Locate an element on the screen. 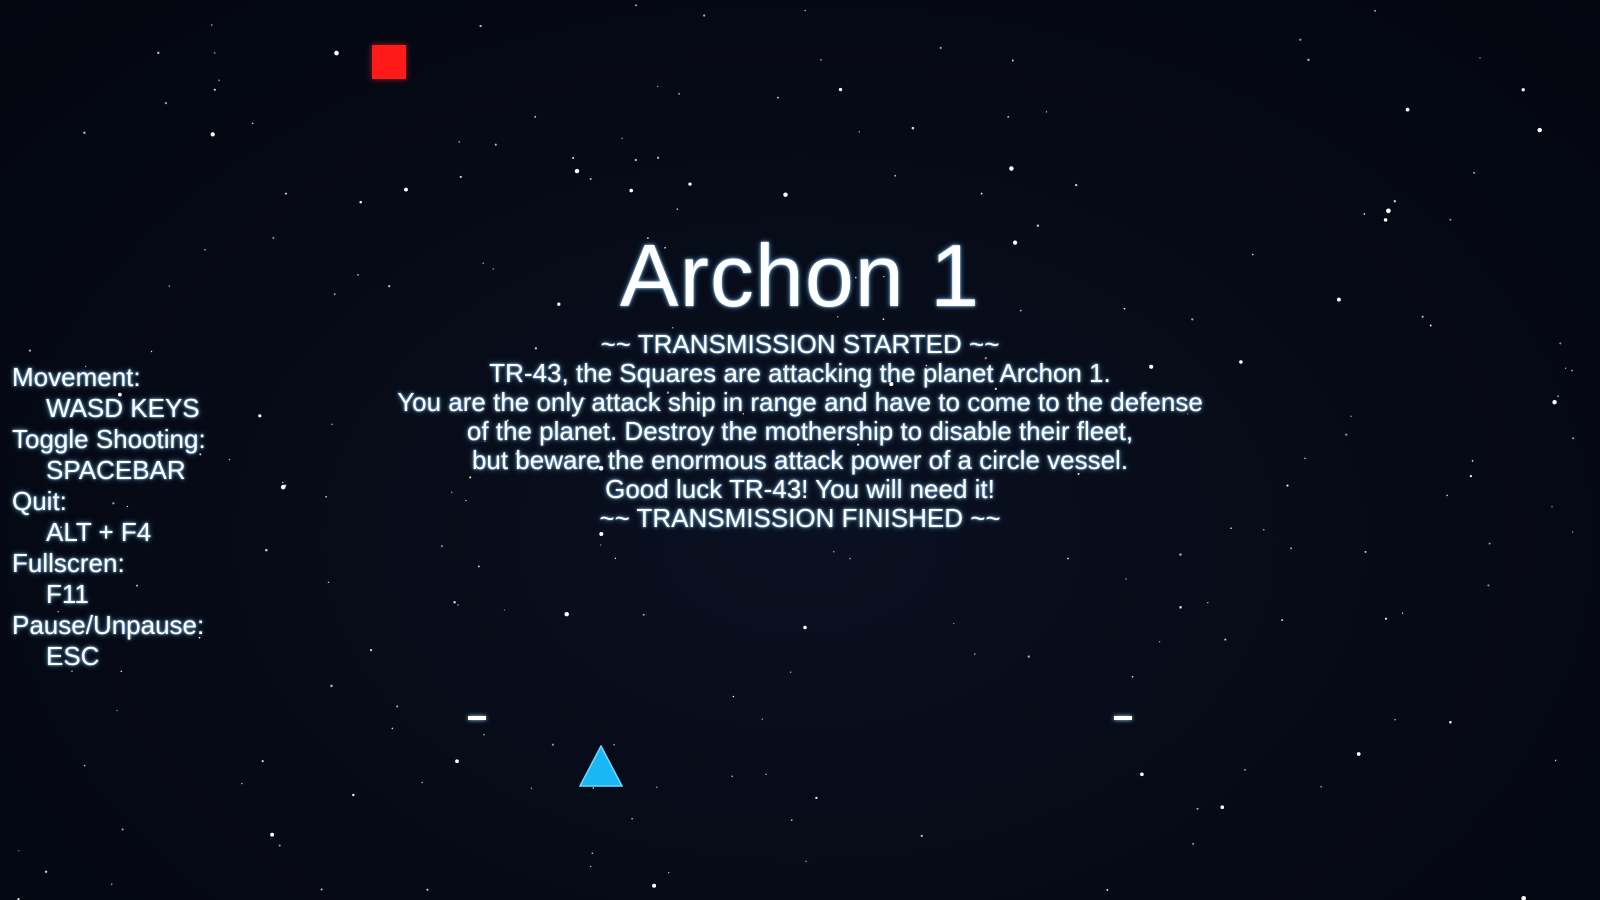 Image resolution: width=1600 pixels, height=900 pixels. projectile-left is located at coordinates (477, 718).